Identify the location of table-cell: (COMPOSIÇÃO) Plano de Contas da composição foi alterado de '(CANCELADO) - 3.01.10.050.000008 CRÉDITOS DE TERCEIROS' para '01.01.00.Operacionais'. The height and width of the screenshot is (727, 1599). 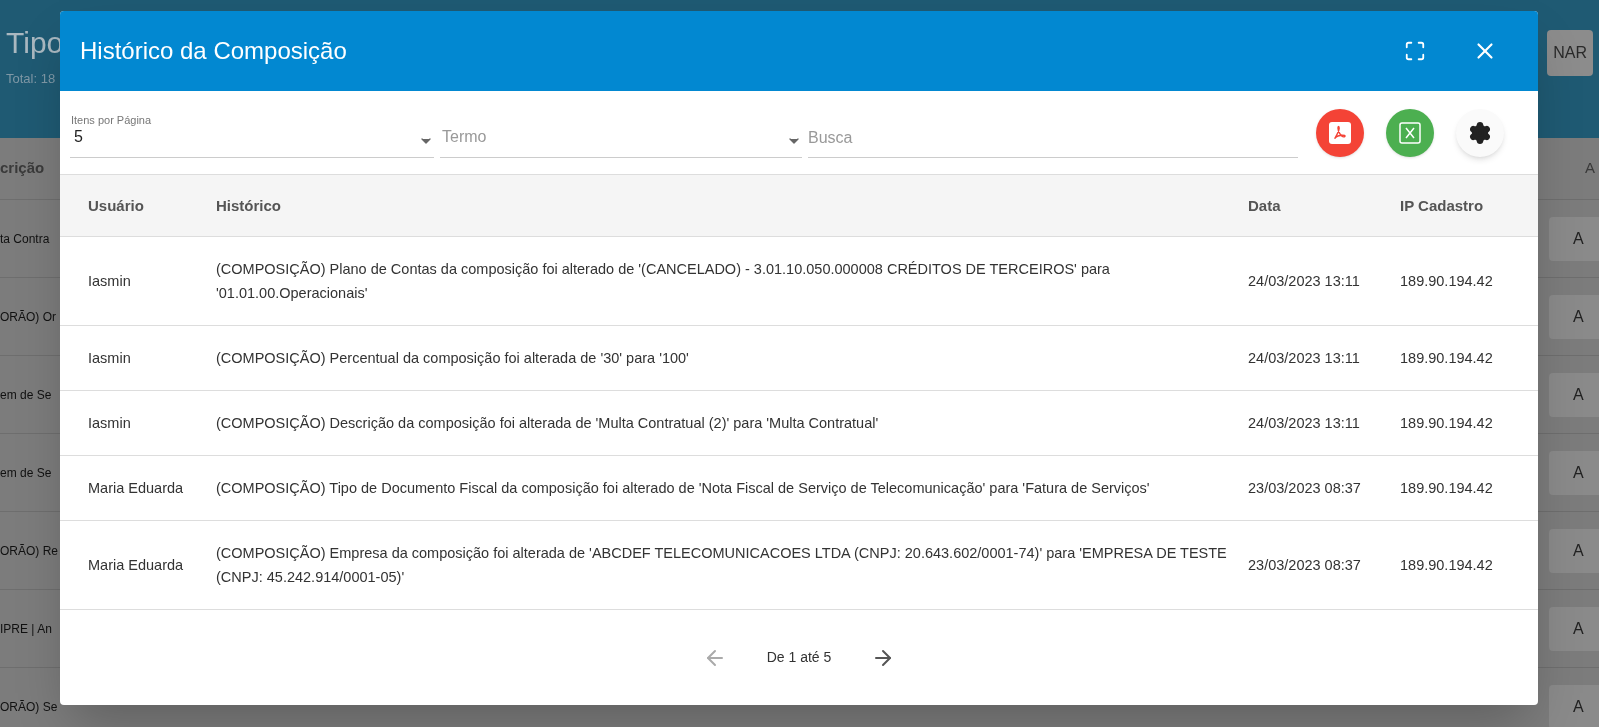
(663, 281).